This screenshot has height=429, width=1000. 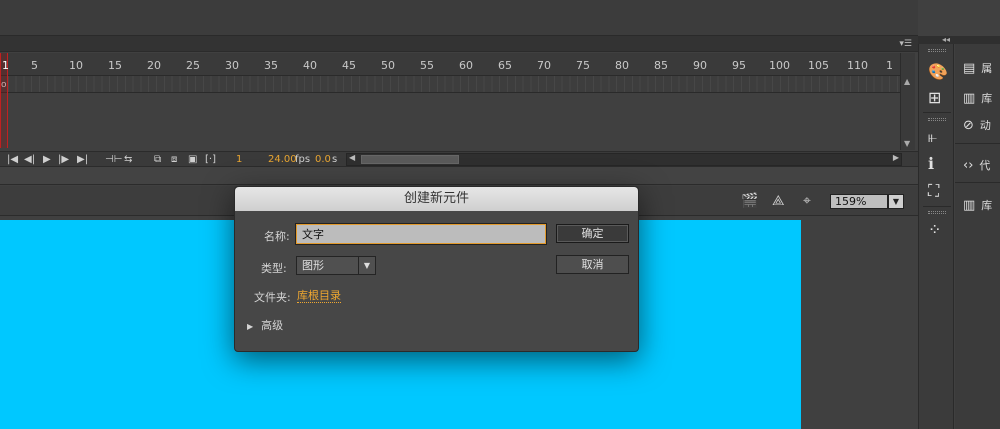 What do you see at coordinates (459, 18) in the screenshot?
I see `top-bar` at bounding box center [459, 18].